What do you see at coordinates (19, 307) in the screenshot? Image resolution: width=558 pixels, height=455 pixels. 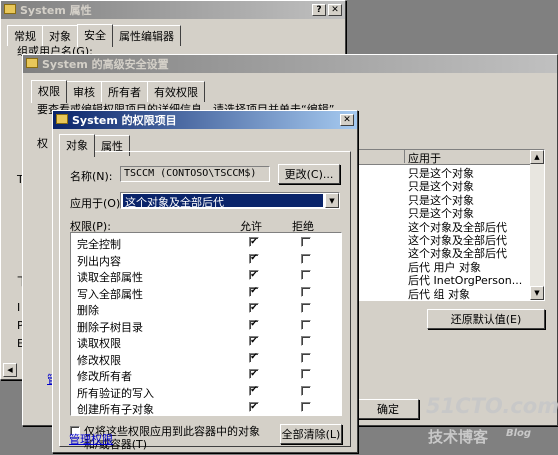 I see `left-fragment: I` at bounding box center [19, 307].